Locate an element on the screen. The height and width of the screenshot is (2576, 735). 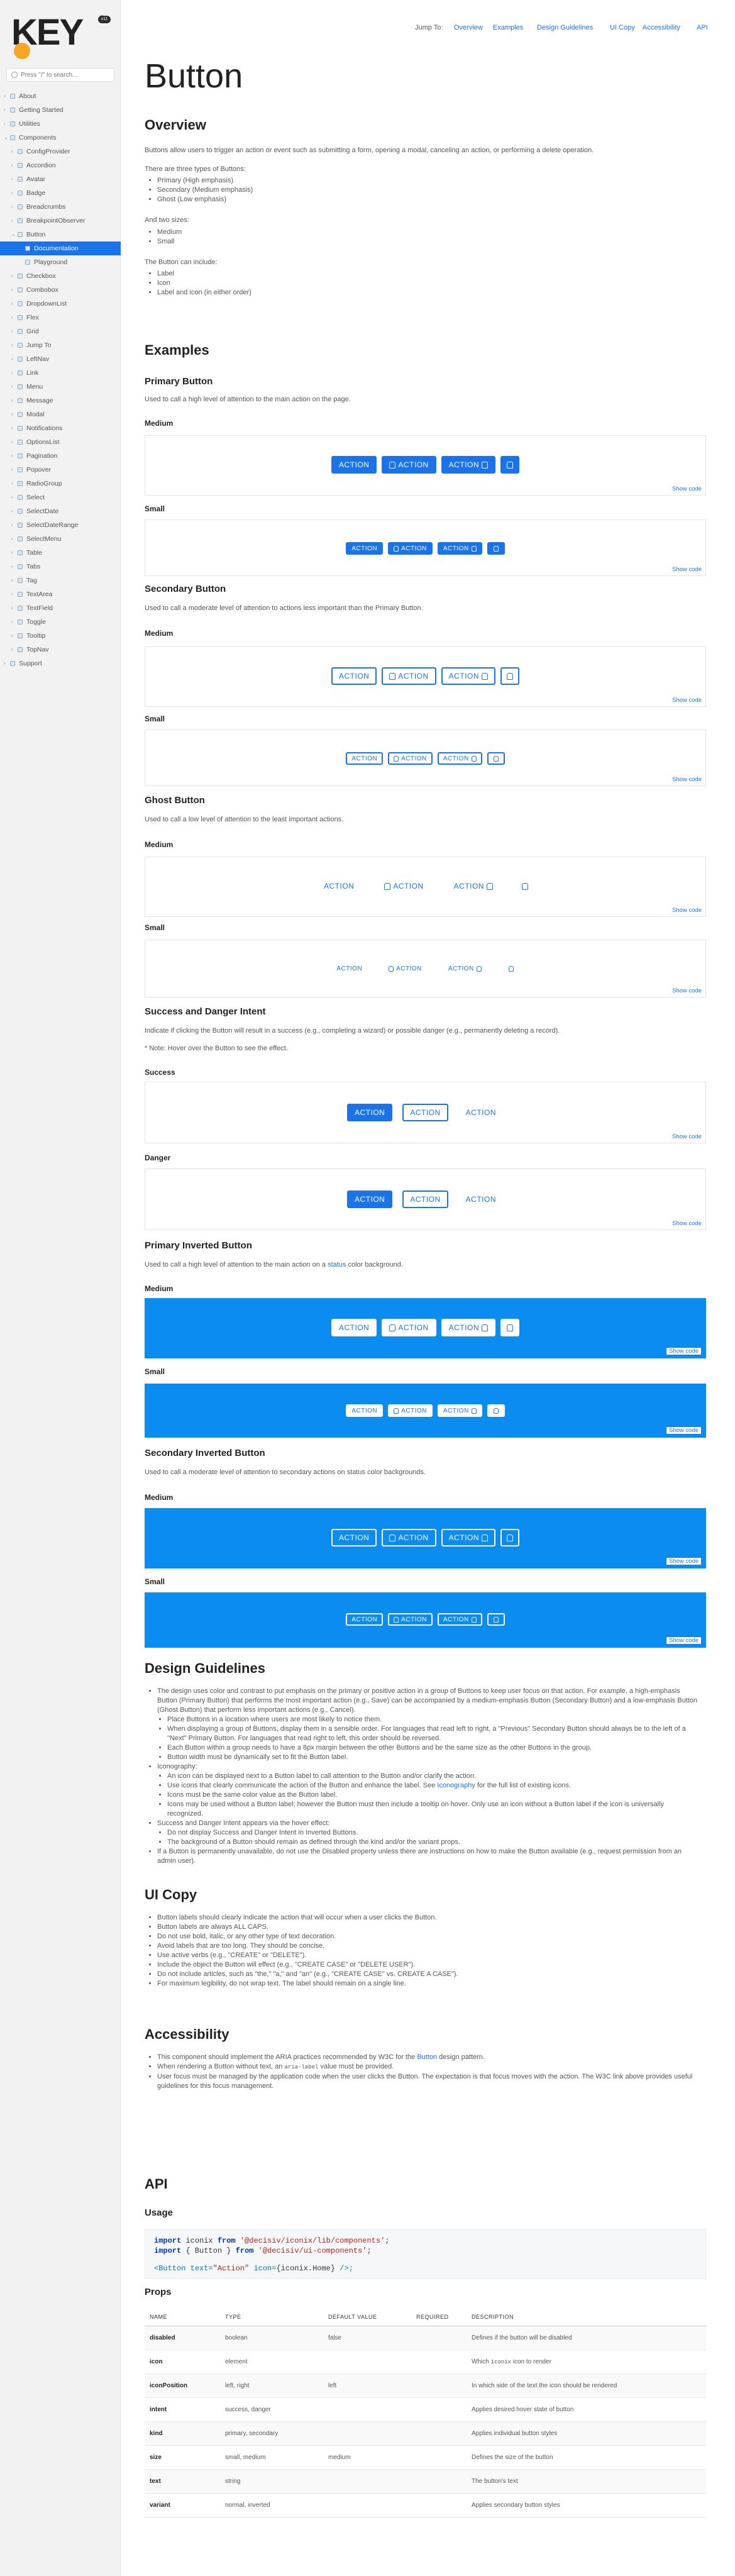
sidebar-item-avatar: › Avatar is located at coordinates (60, 179).